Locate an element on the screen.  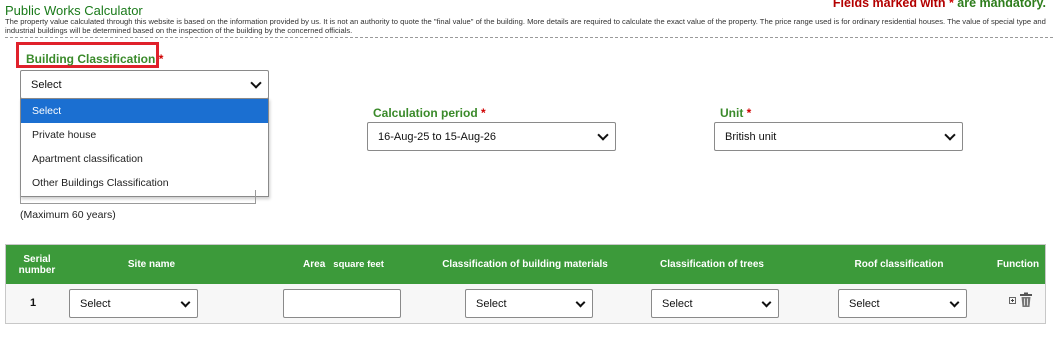
page-title: Public Works Calculator is located at coordinates (74, 10).